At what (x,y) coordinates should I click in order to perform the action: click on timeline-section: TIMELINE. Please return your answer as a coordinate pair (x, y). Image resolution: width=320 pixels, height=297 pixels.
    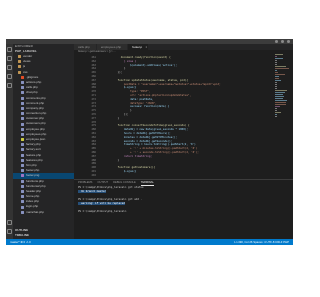
    Looking at the image, I should click on (43, 235).